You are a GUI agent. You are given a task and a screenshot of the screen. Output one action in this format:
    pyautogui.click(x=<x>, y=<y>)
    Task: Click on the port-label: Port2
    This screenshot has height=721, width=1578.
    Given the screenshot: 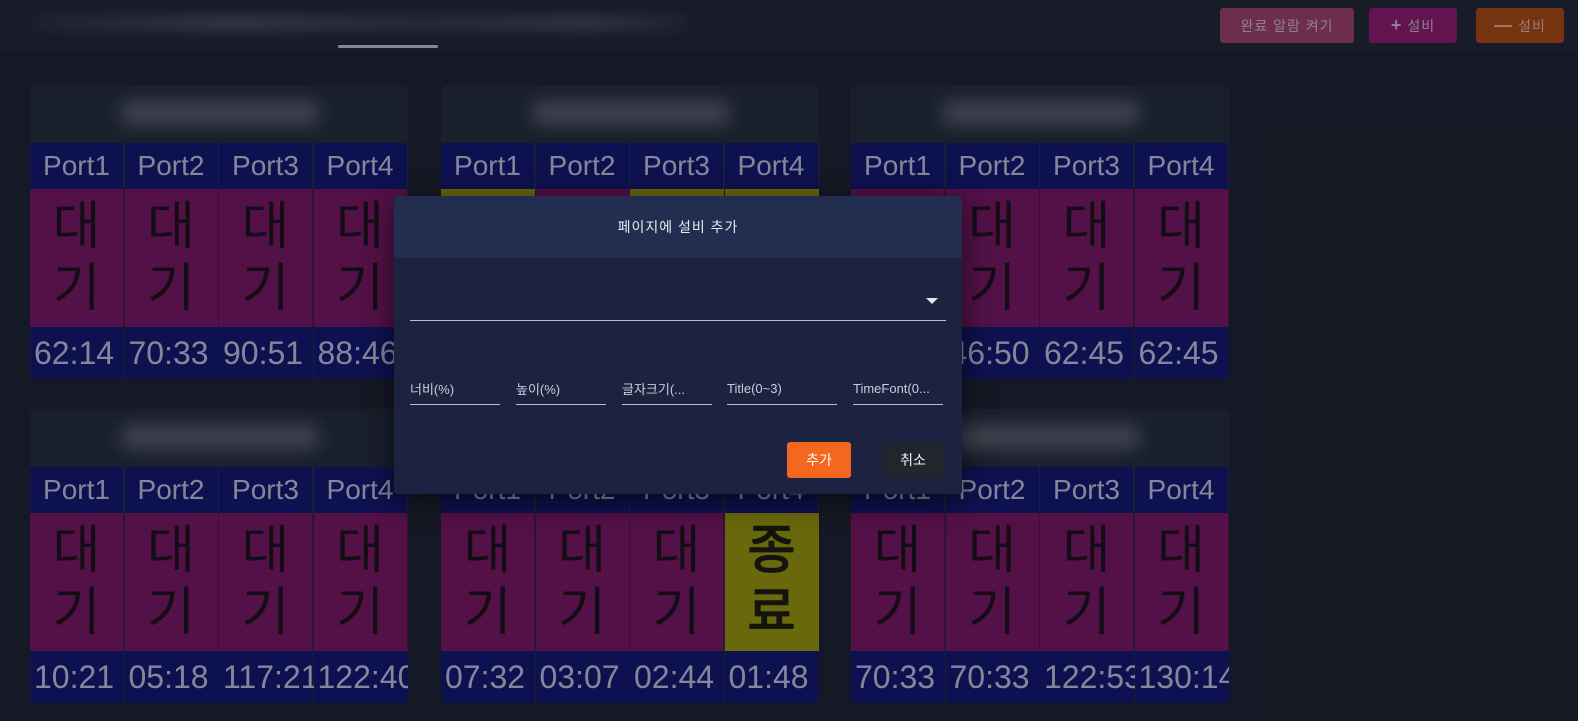 What is the action you would take?
    pyautogui.click(x=582, y=166)
    